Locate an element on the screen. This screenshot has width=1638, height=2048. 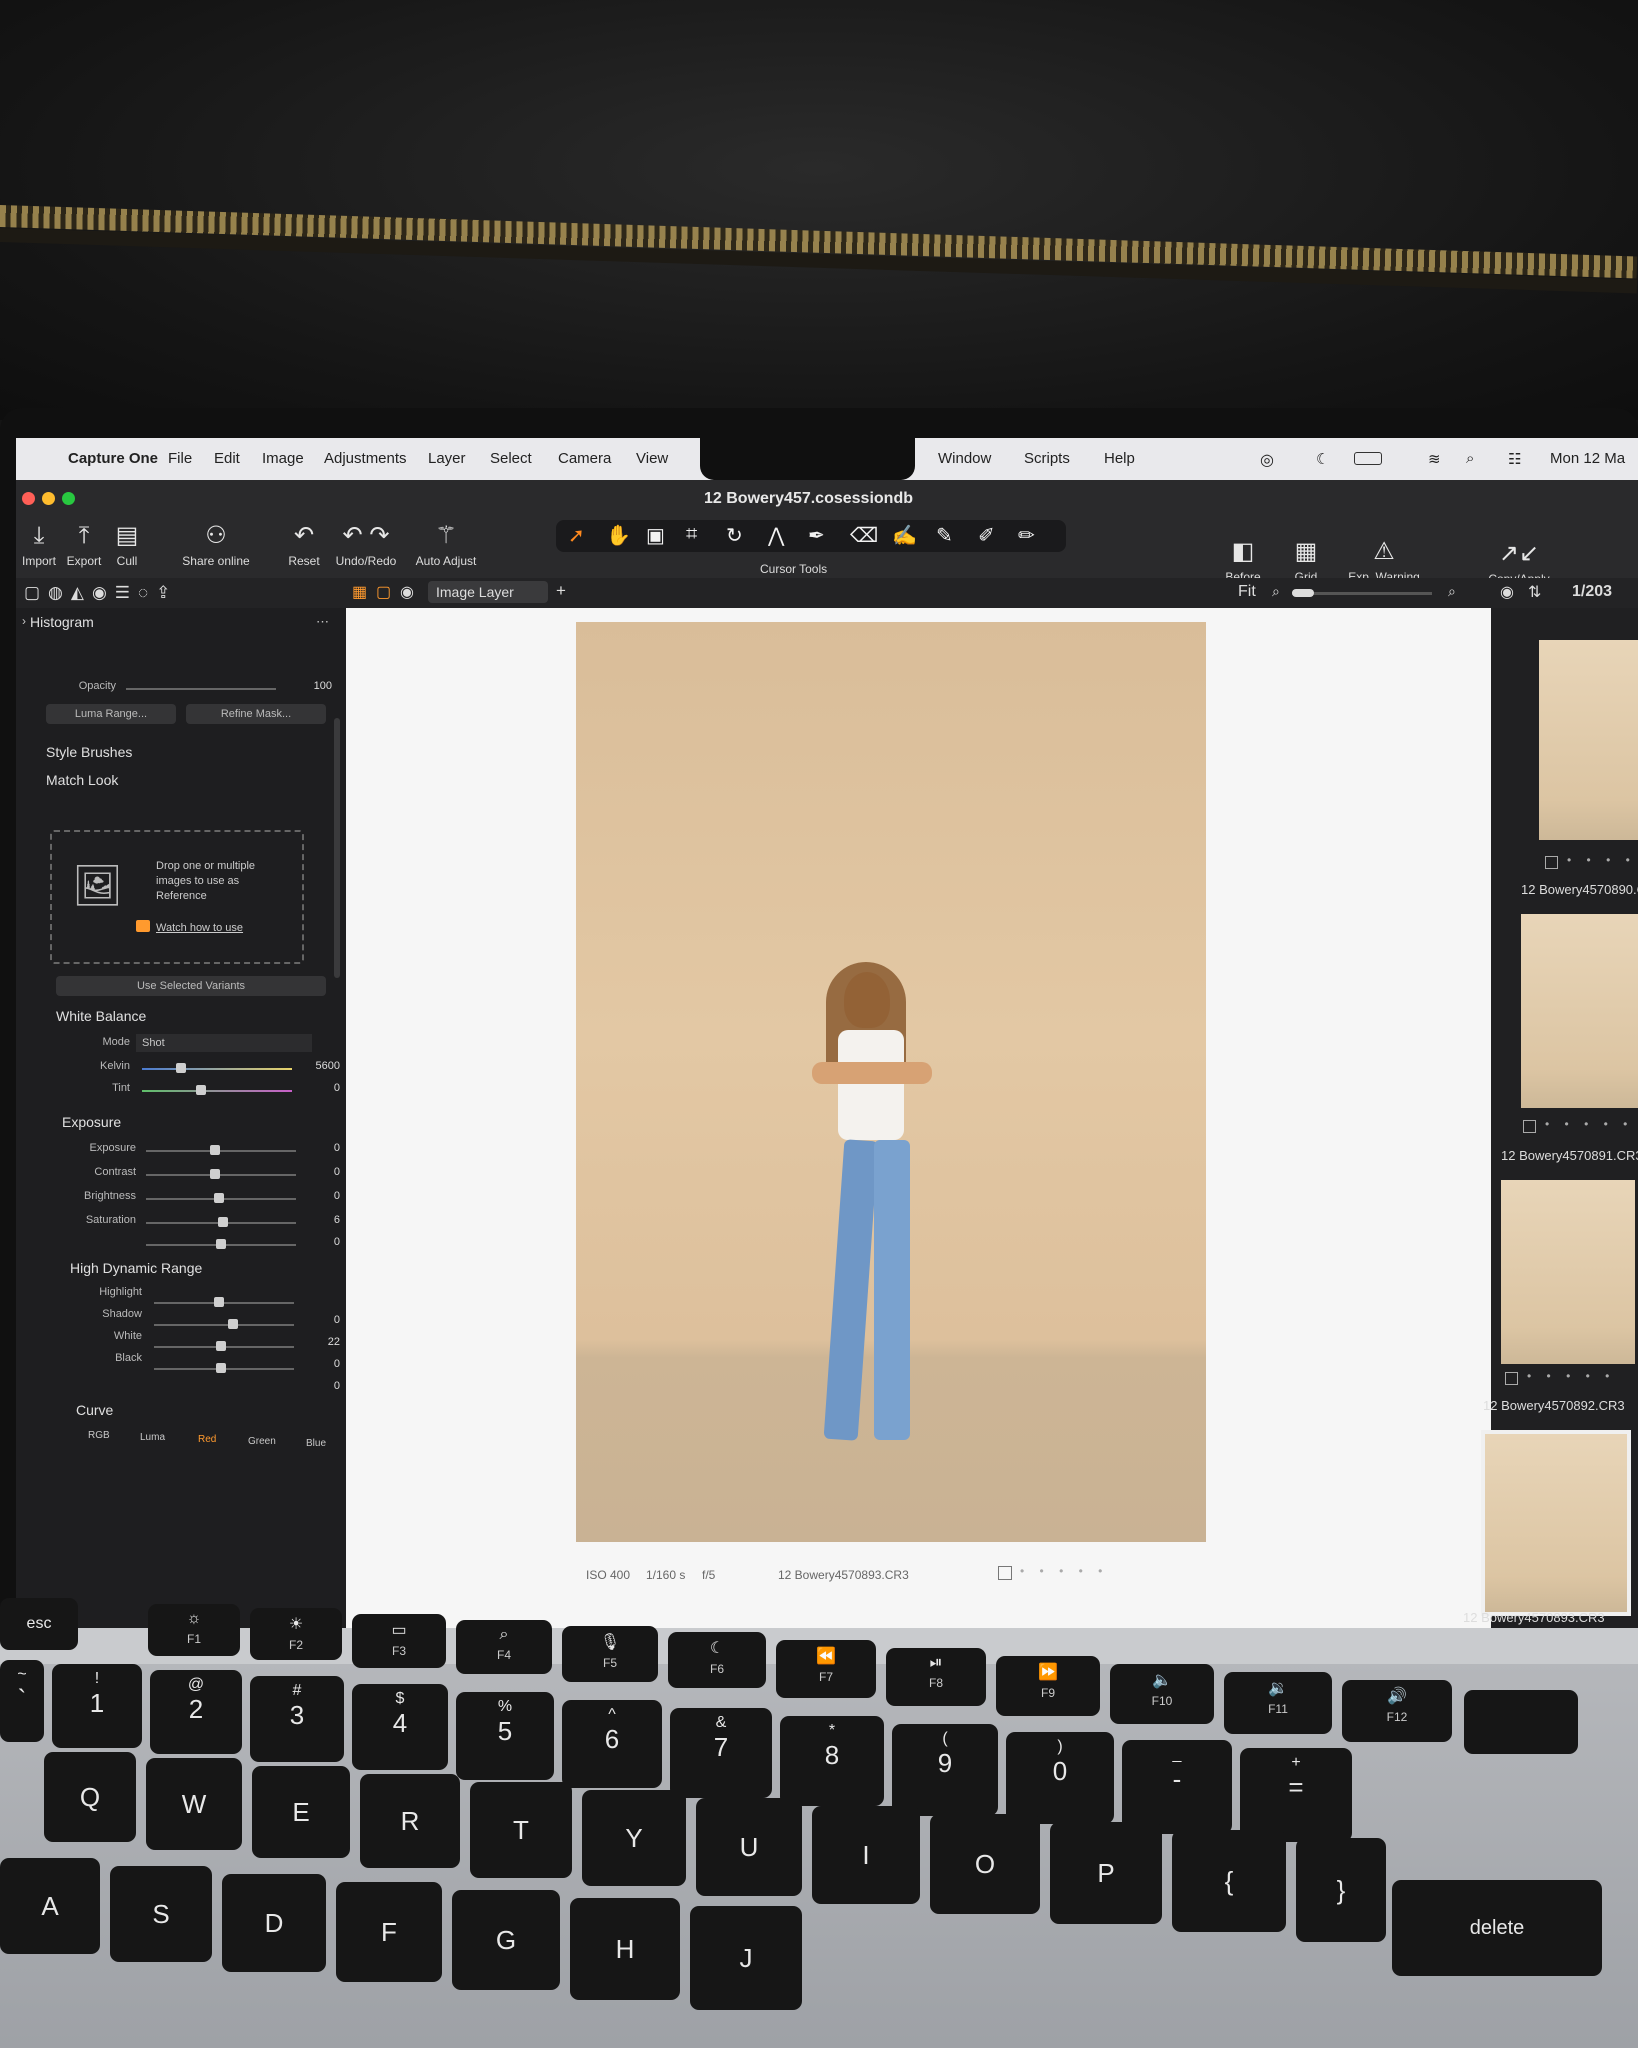
thumbnail-3-rating: • • • • • is located at coordinates (1571, 1376).